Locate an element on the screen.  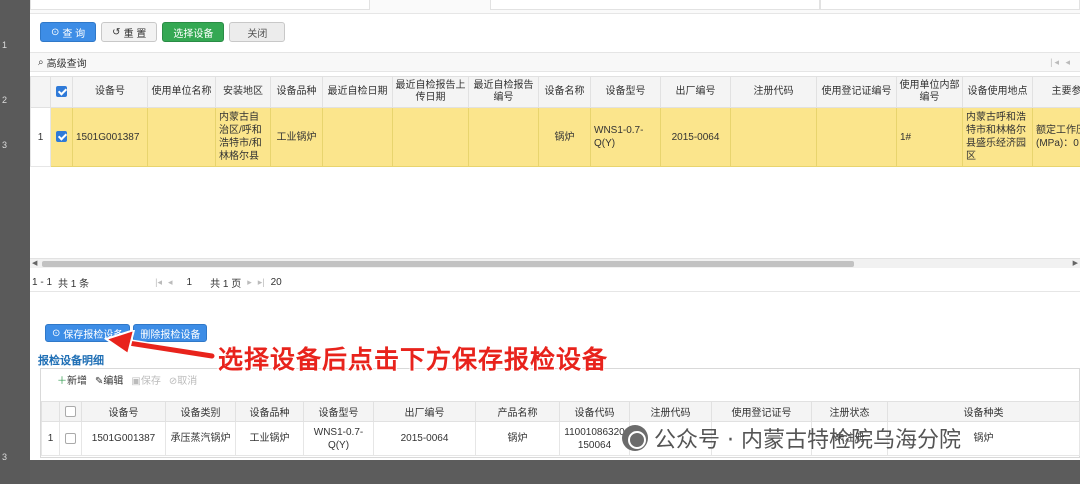
cell-last-check-date is located at coordinates (357, 137).